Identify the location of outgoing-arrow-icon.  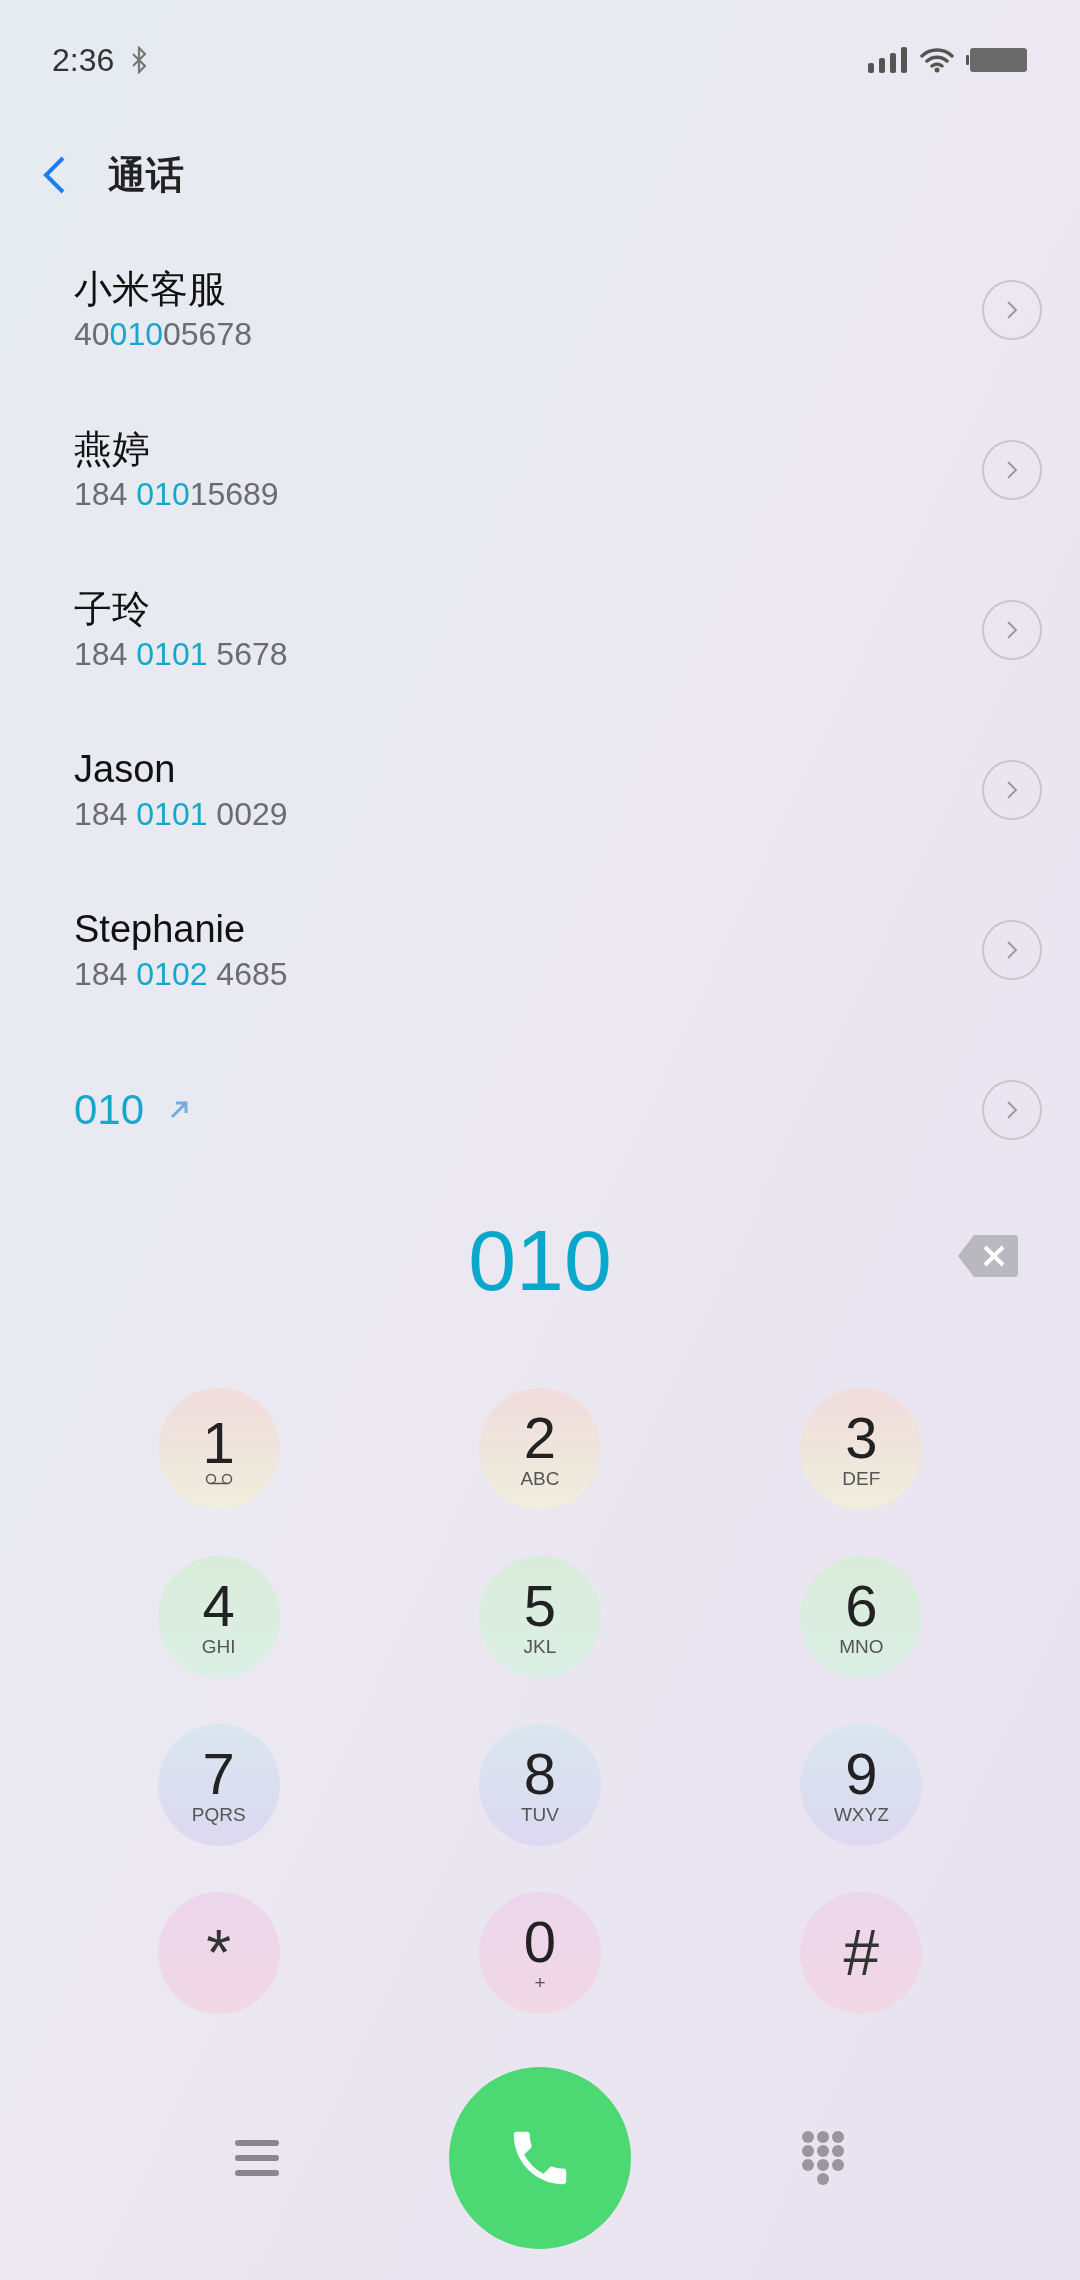
(179, 1110).